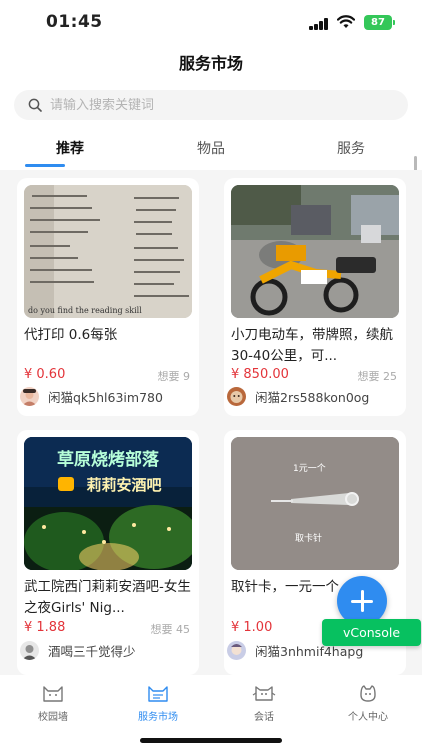 The image size is (422, 750). I want to click on seller-row: 酒喝三千觉得少, so click(107, 650).